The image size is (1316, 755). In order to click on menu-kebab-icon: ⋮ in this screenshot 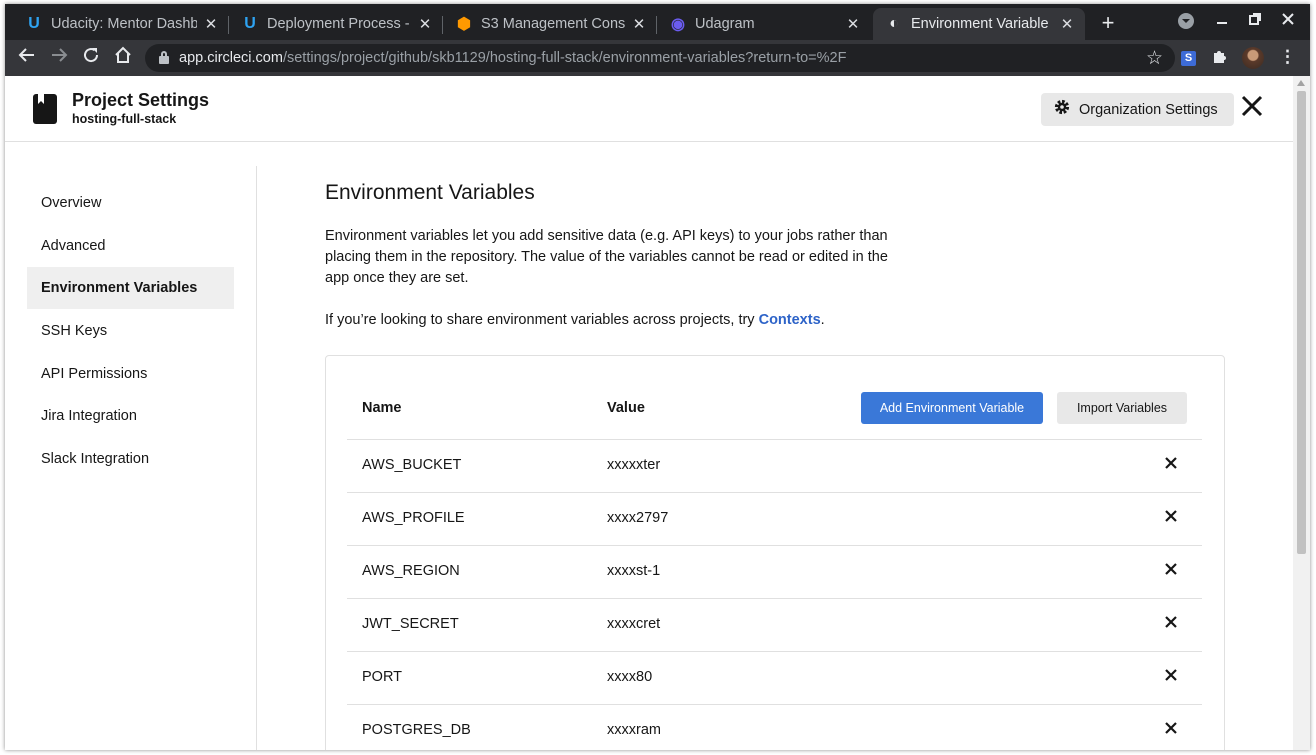, I will do `click(1287, 57)`.